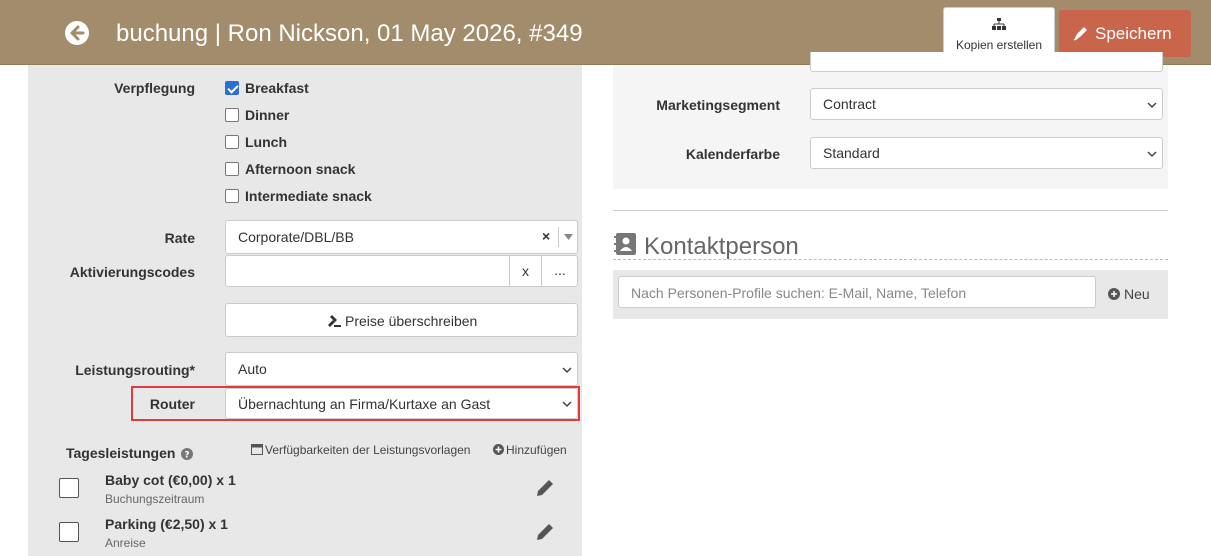  What do you see at coordinates (890, 210) in the screenshot?
I see `section-divider` at bounding box center [890, 210].